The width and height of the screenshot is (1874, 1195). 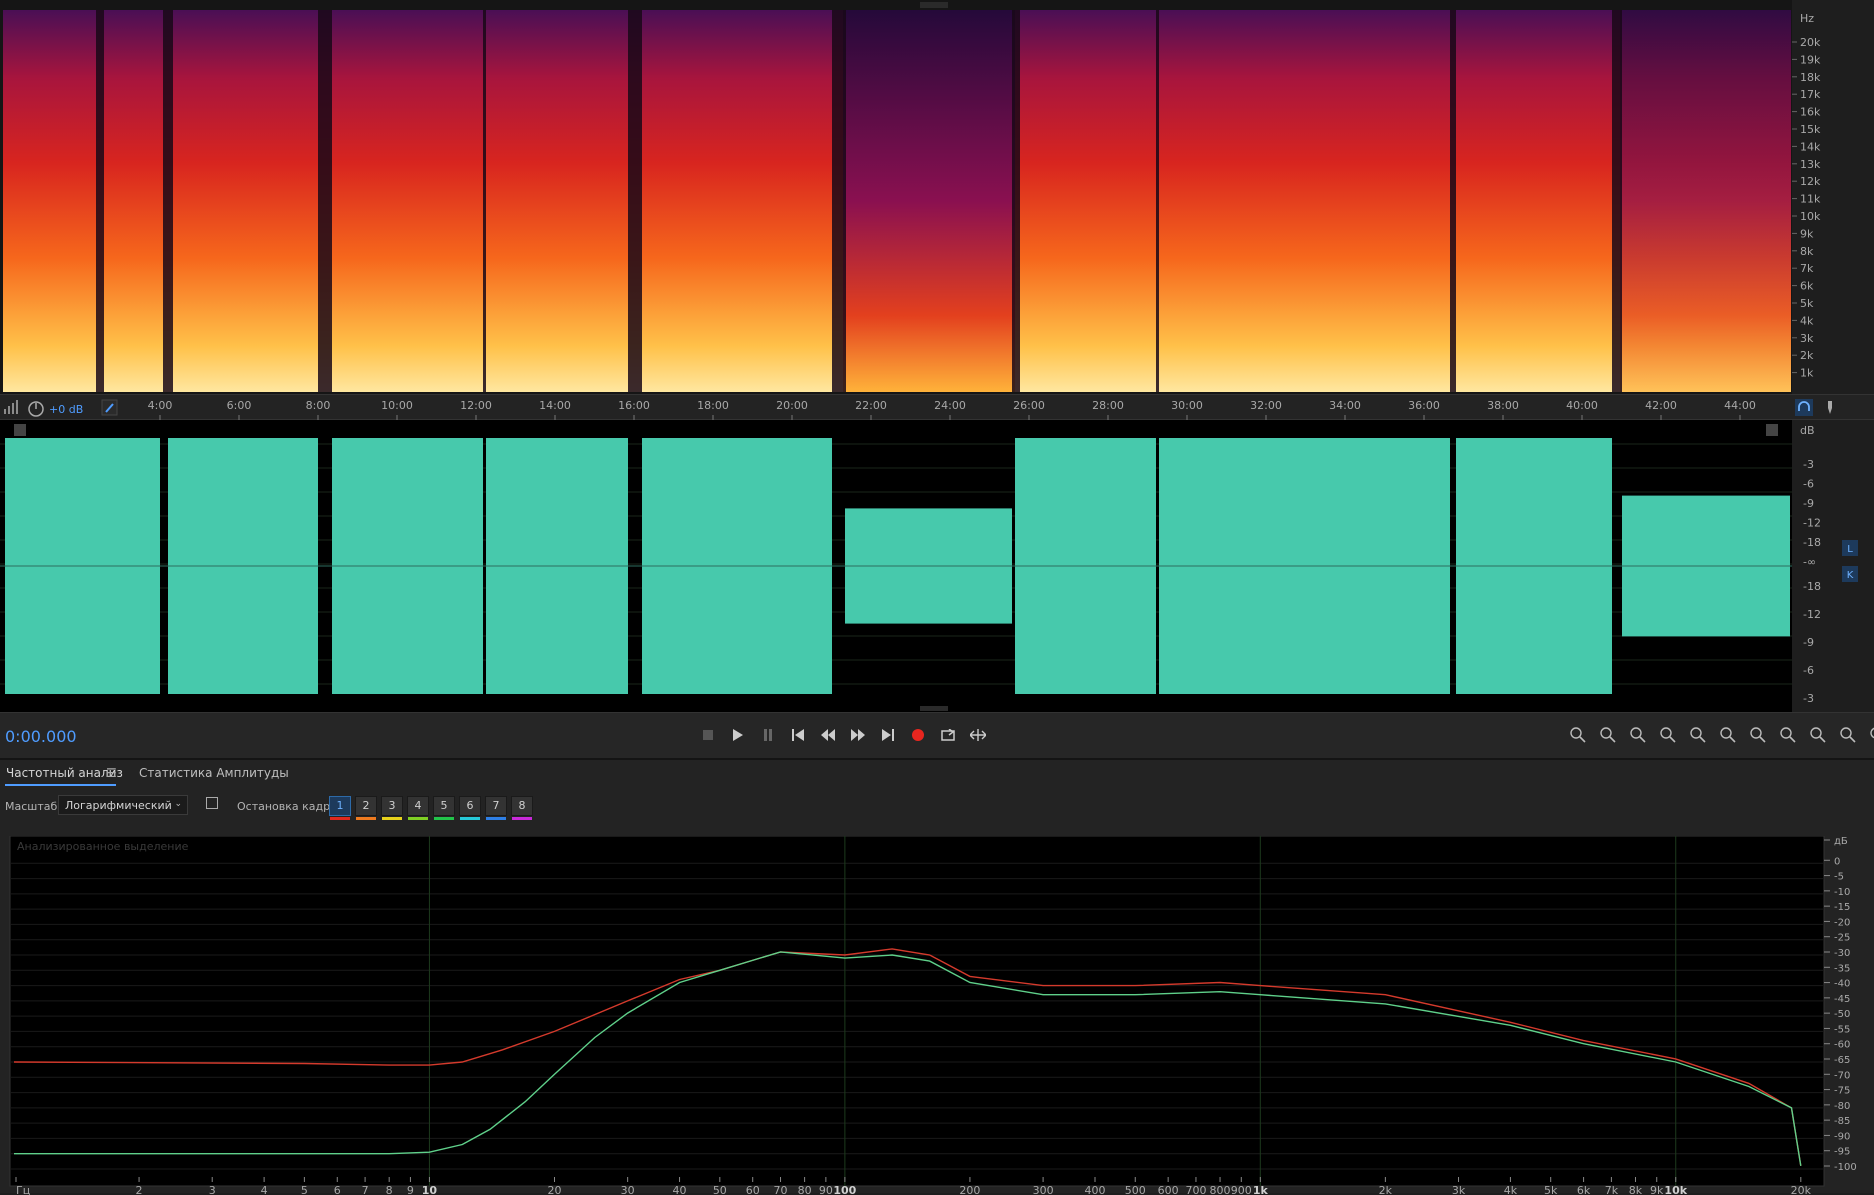 I want to click on skip-end-icon, so click(x=888, y=735).